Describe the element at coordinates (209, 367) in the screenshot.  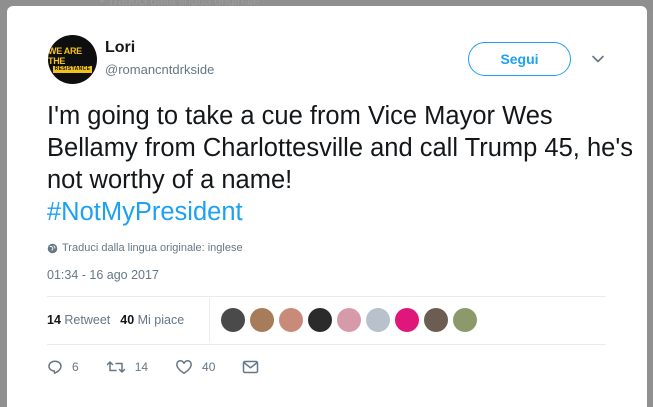
I see `like-count: 40` at that location.